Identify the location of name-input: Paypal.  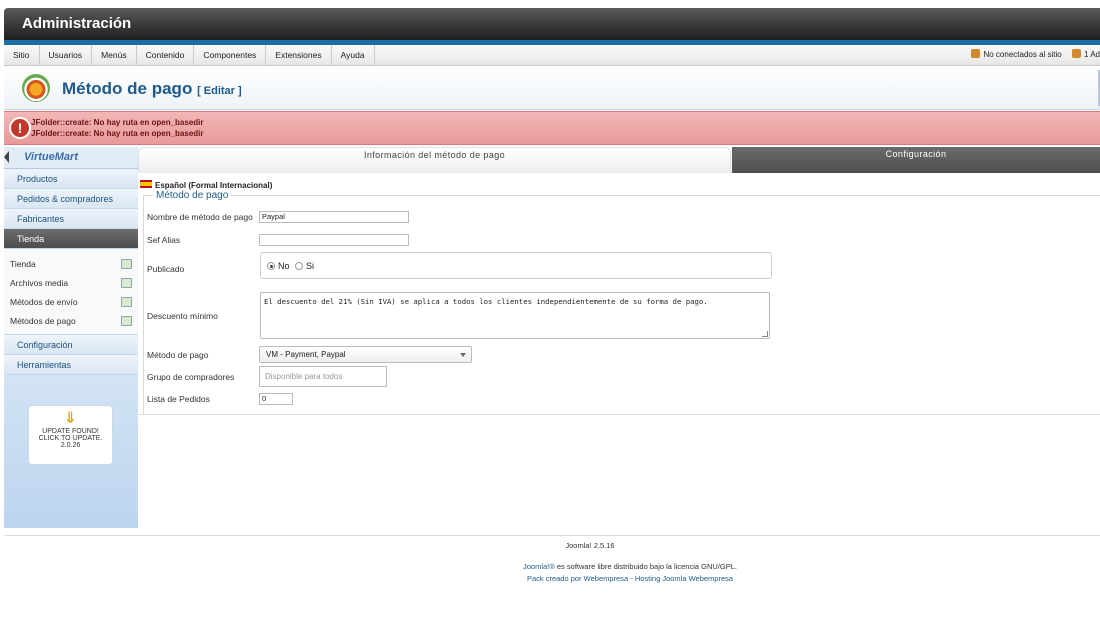
(334, 217).